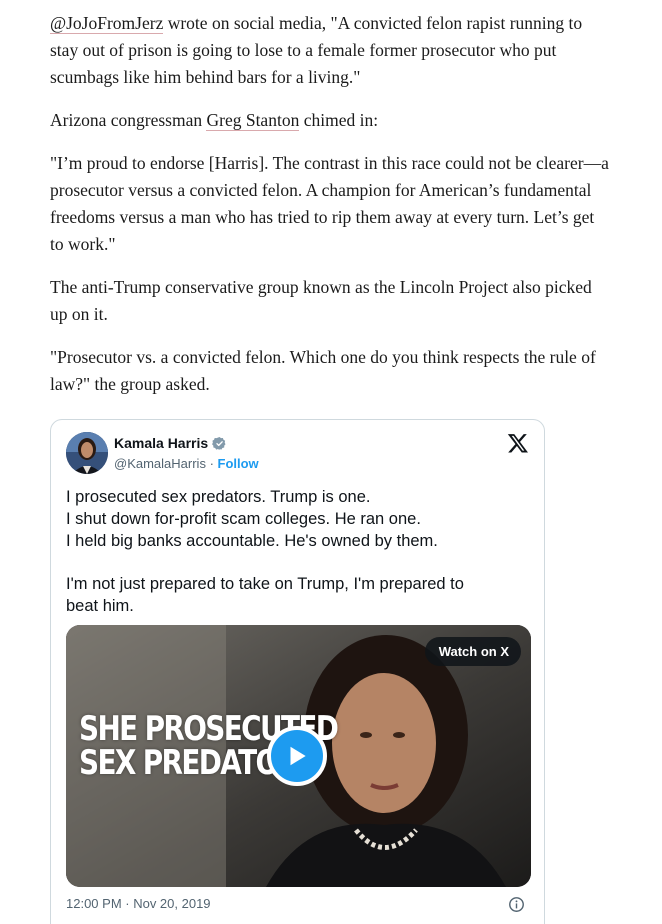  Describe the element at coordinates (100, 606) in the screenshot. I see `tweet-line: beat him.` at that location.